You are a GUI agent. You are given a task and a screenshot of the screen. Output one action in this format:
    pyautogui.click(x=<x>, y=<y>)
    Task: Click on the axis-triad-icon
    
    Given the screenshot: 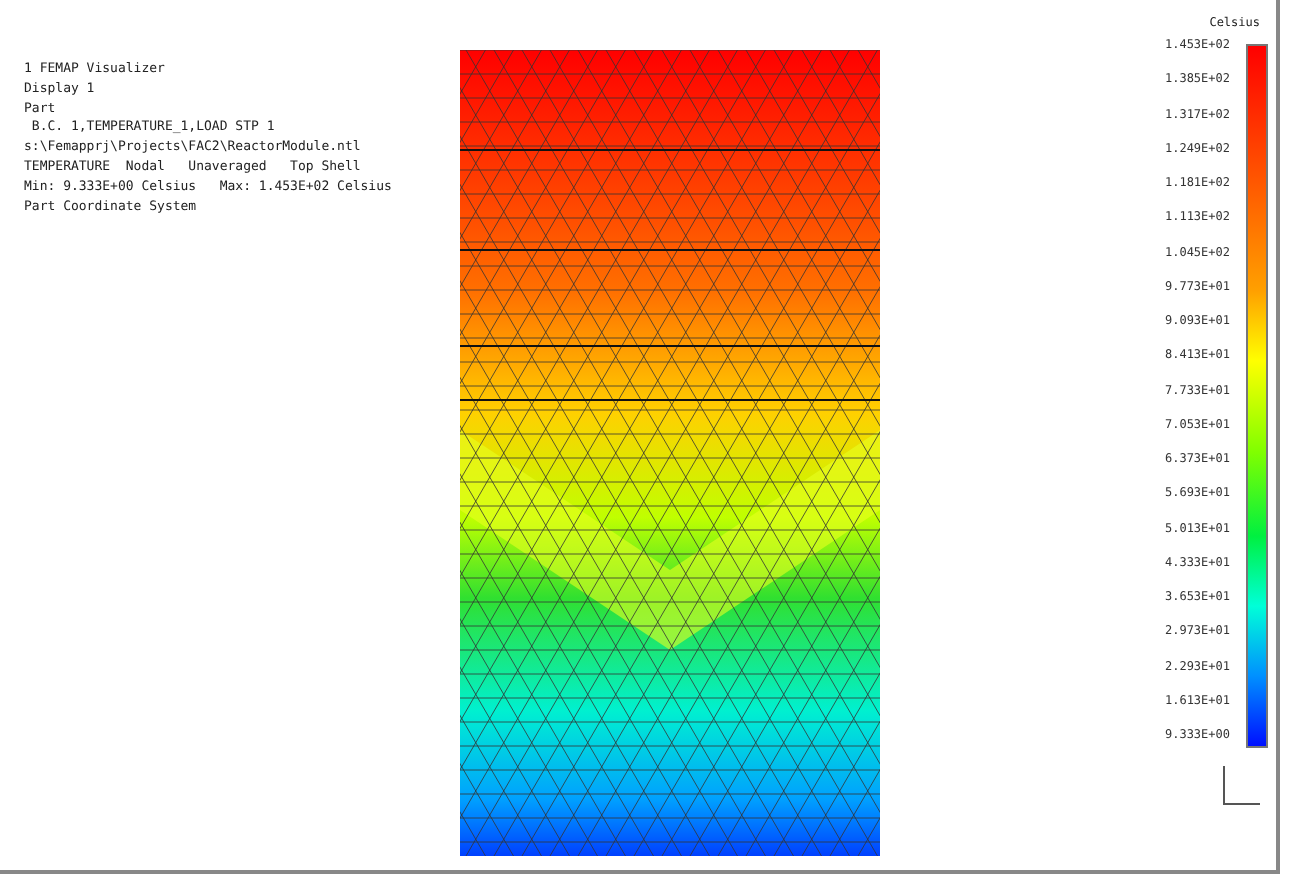 What is the action you would take?
    pyautogui.click(x=1242, y=786)
    